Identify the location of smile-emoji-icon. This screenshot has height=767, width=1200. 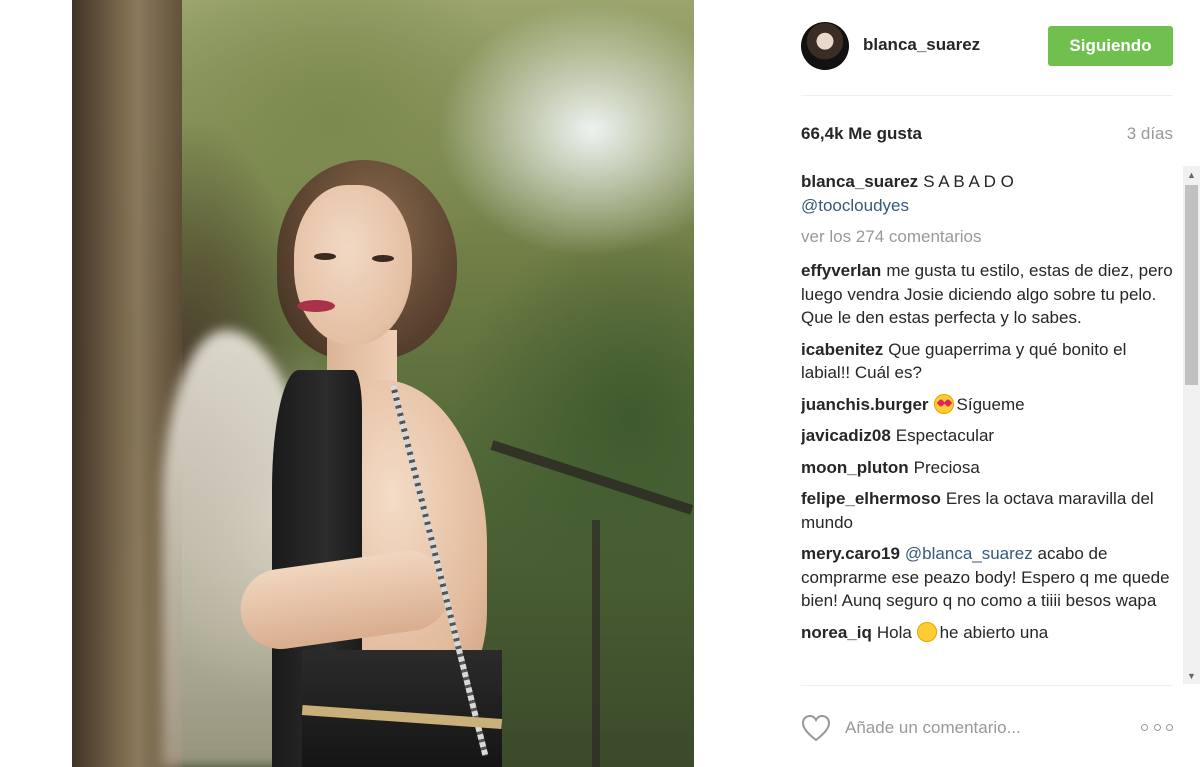
(926, 631).